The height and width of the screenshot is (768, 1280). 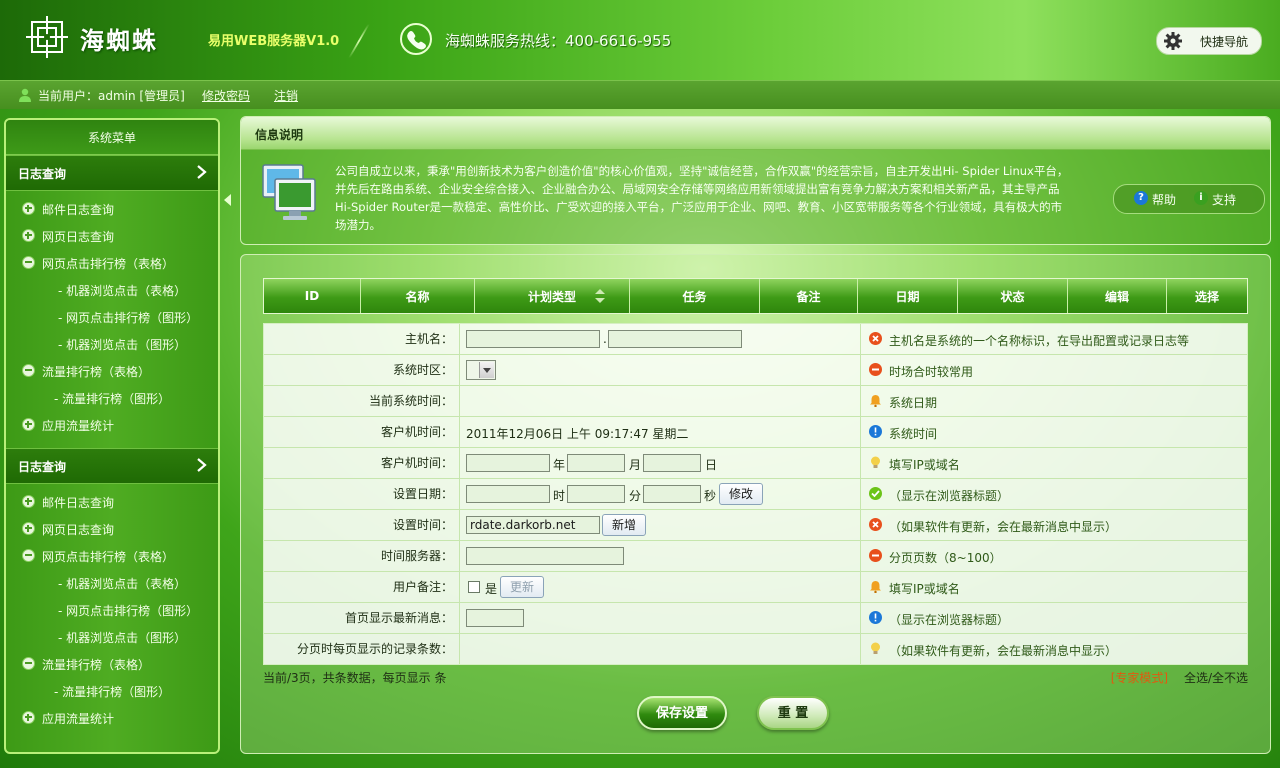 I want to click on day-input, so click(x=672, y=463).